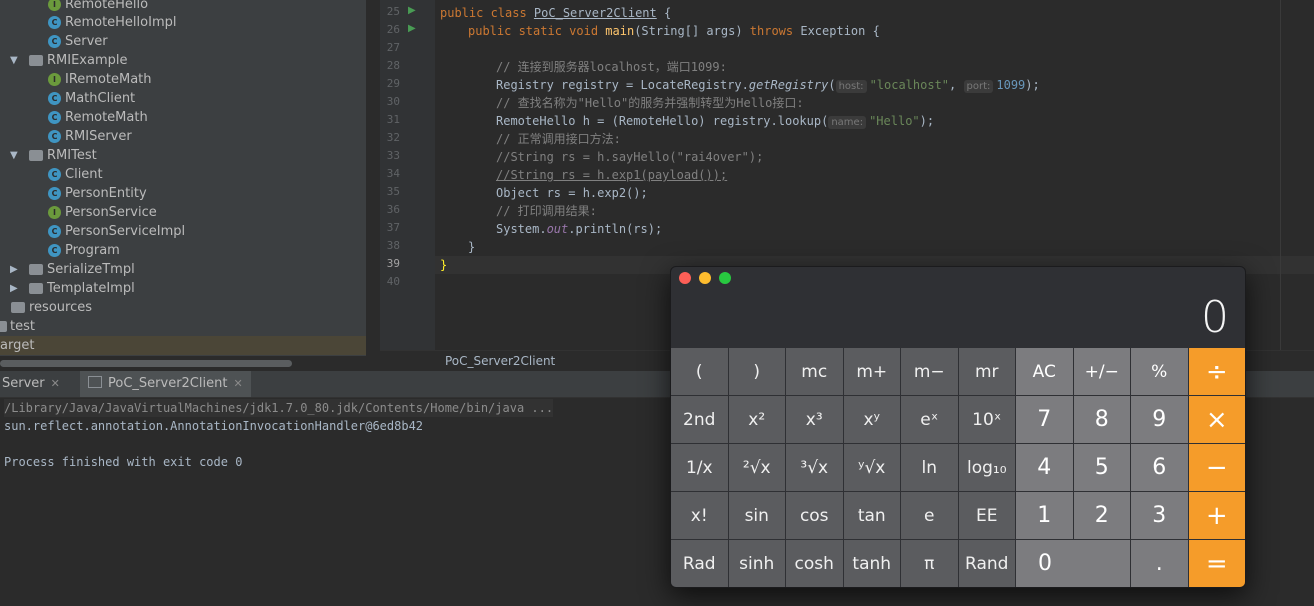 This screenshot has height=606, width=1314. Describe the element at coordinates (705, 278) in the screenshot. I see `minimize-window-icon` at that location.